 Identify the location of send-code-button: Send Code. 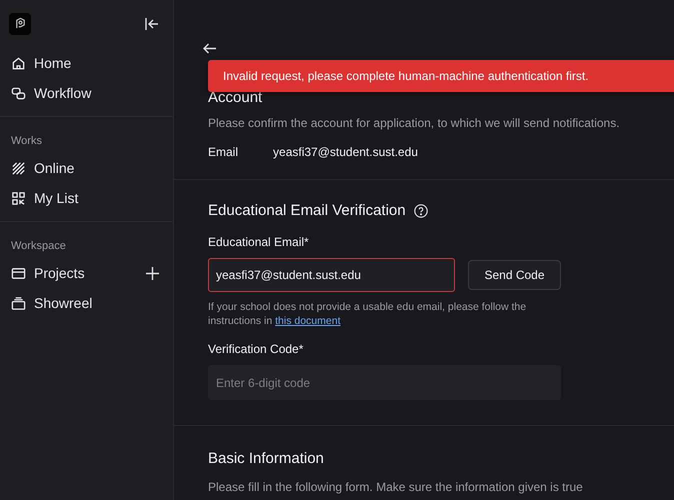
(514, 275).